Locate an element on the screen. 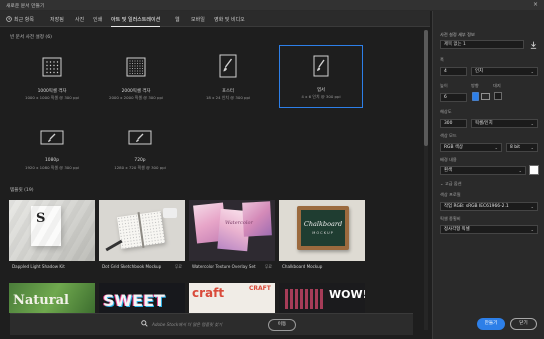 Image resolution: width=544 pixels, height=339 pixels. background-color-swatch is located at coordinates (534, 170).